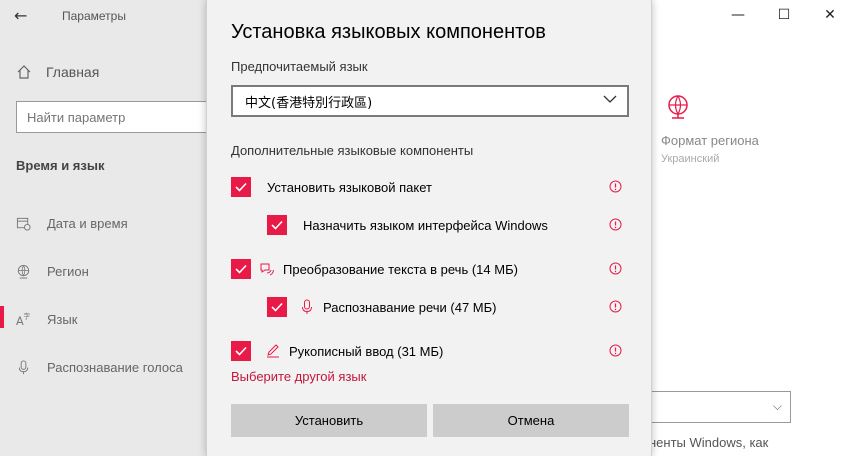 The image size is (853, 456). I want to click on option-label: Распознавание речи (47 МБ), so click(410, 307).